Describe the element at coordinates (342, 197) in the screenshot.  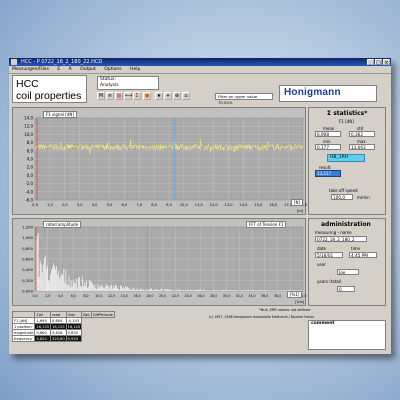
I see `speed-input: 100,0` at that location.